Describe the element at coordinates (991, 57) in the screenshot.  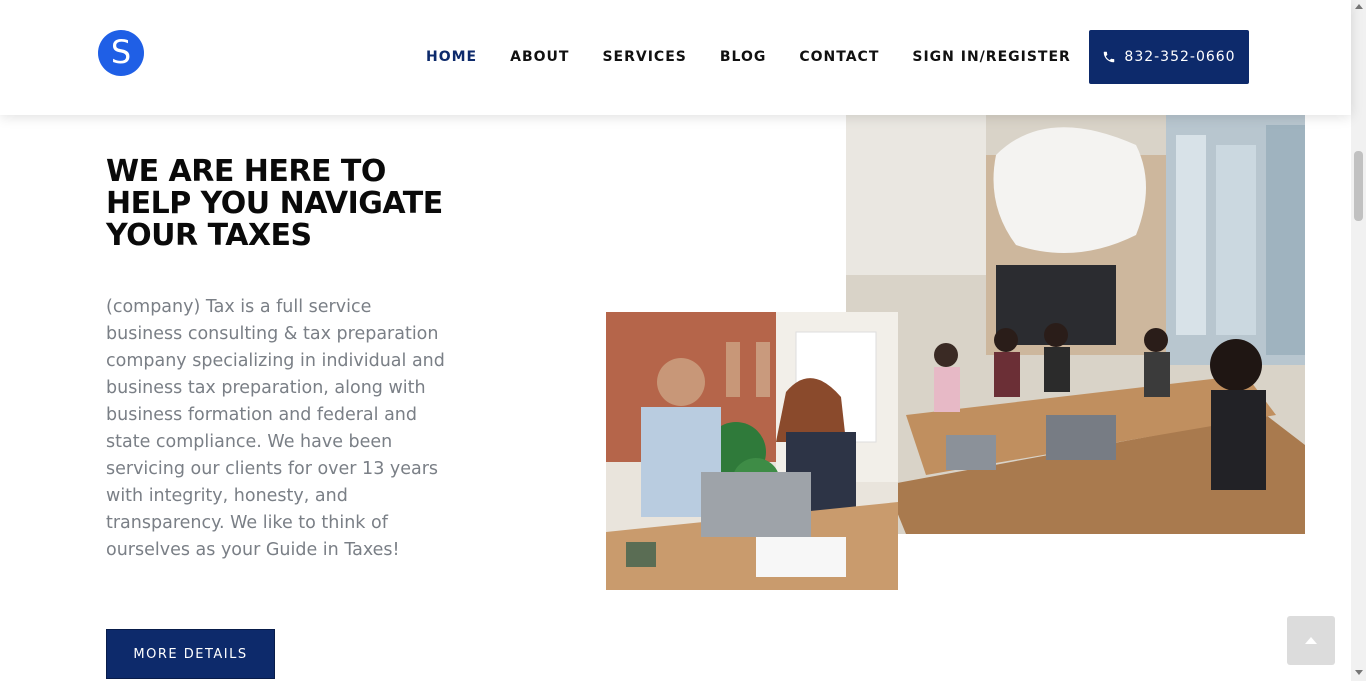
I see `nav-sign-in-register: SIGN IN/REGISTER` at that location.